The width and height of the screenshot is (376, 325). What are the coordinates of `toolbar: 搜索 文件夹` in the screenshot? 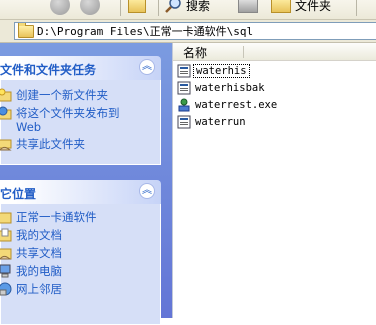 It's located at (188, 10).